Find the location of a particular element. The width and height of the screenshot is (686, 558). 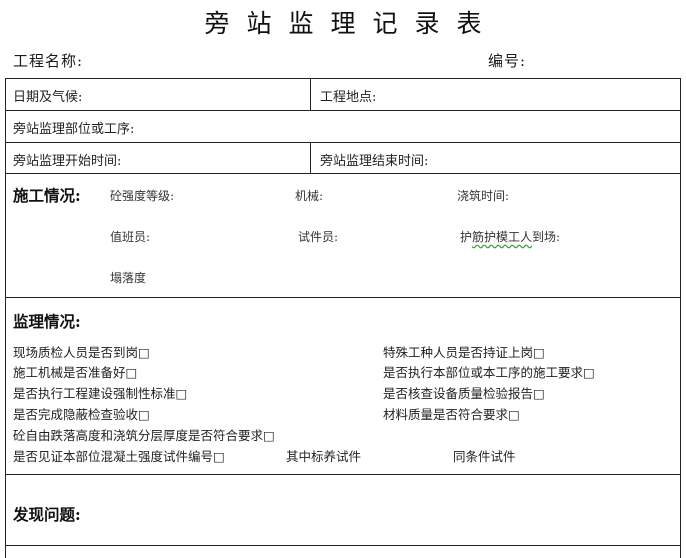

checklist-item: 特殊工种人员是否持证上岗□ is located at coordinates (464, 352).